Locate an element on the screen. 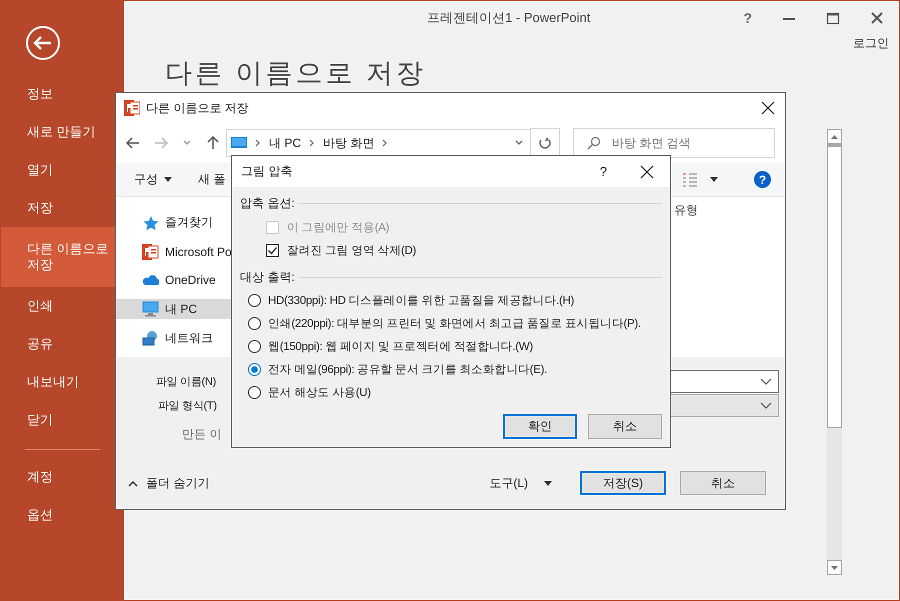 The width and height of the screenshot is (900, 601). section-heading: 대상 출력: is located at coordinates (267, 277).